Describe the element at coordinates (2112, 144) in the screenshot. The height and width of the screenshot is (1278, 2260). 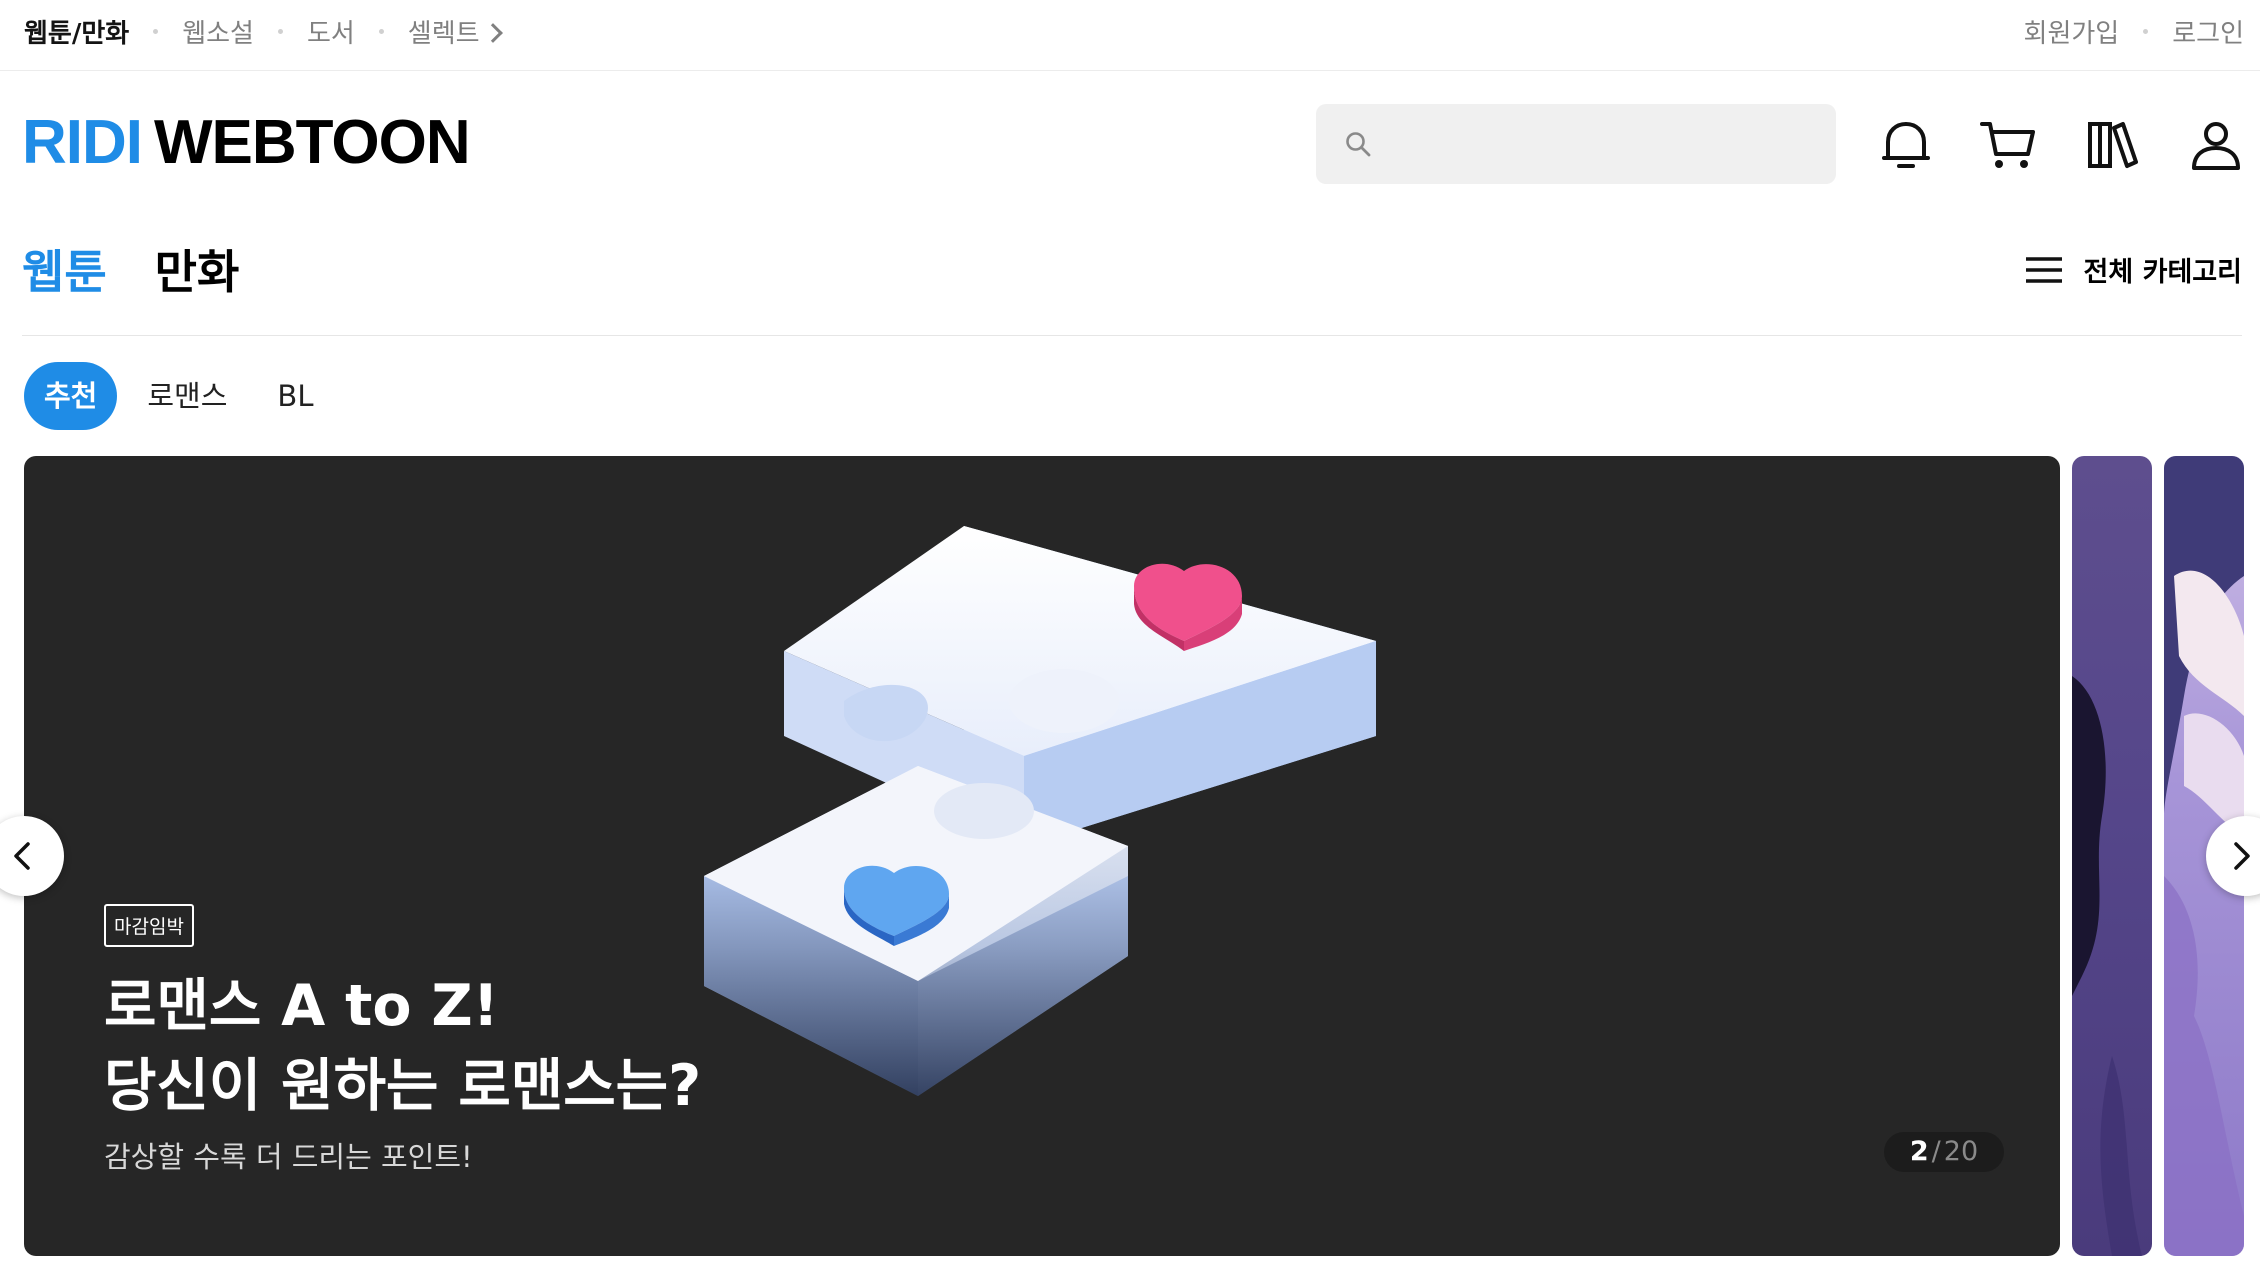
I see `library-icon` at that location.